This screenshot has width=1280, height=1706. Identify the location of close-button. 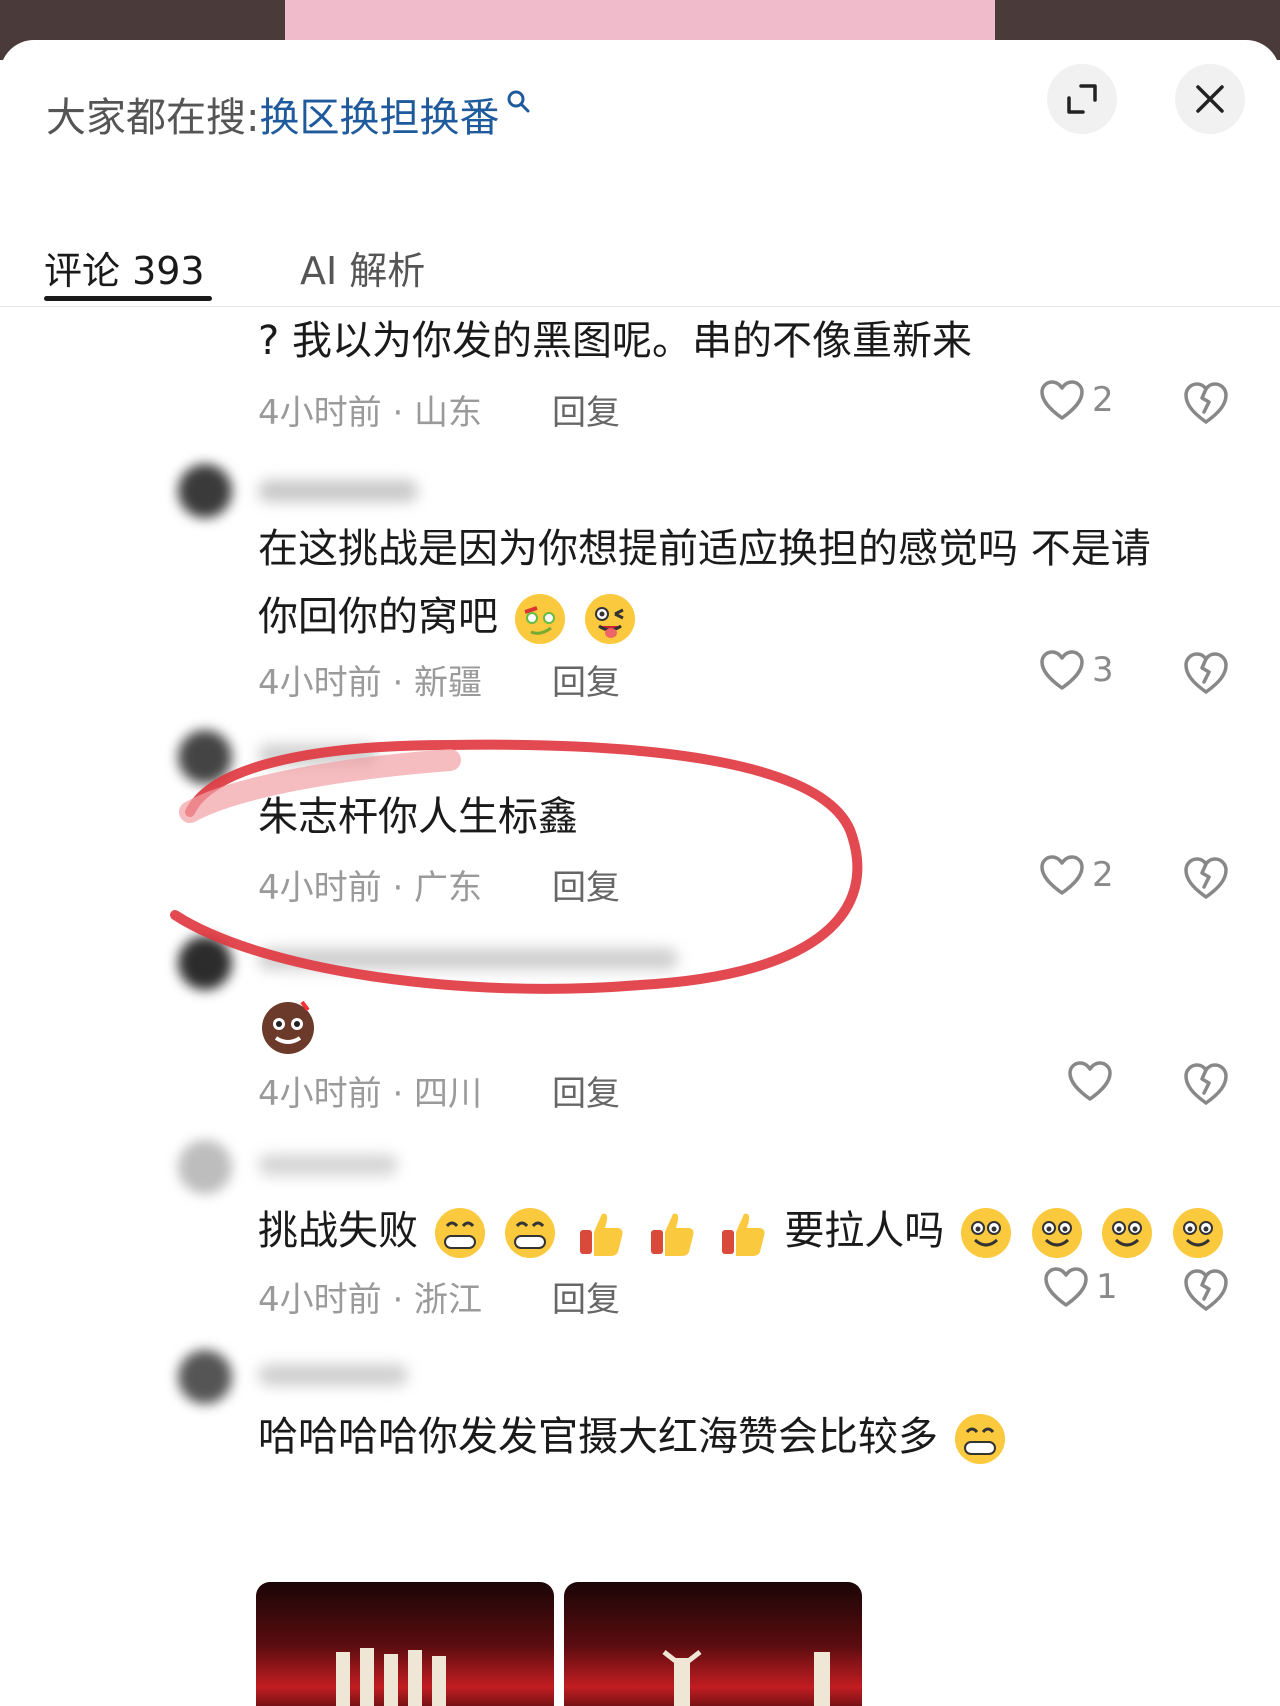
(1210, 99).